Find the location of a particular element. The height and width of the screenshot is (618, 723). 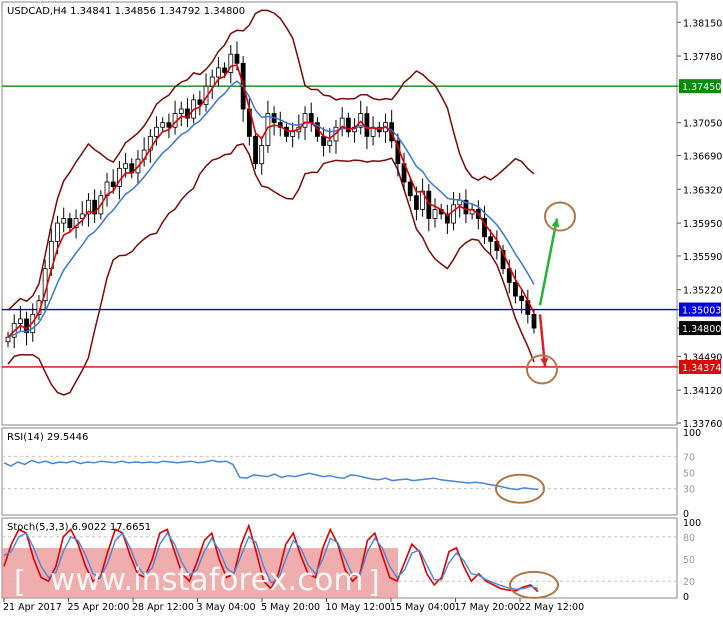

stoch-tick-label: 20 is located at coordinates (689, 582).